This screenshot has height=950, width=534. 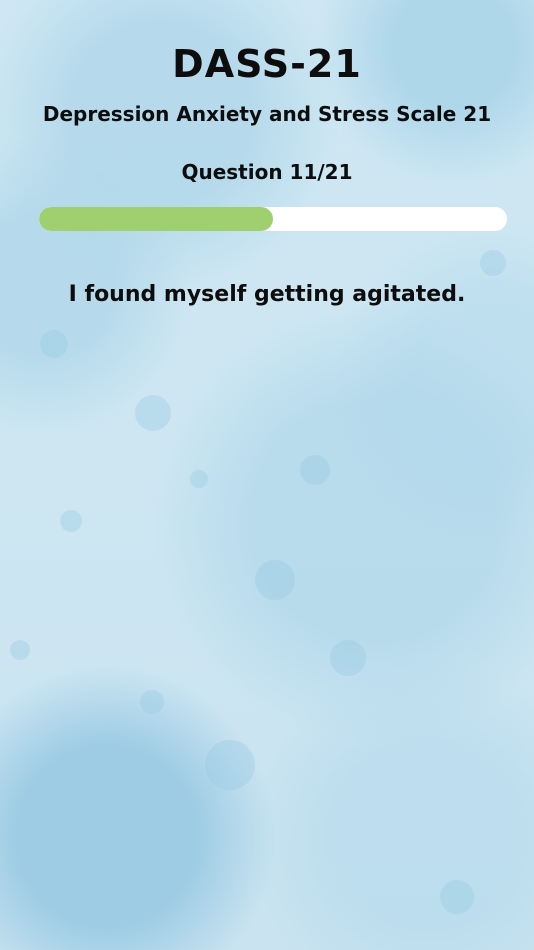 I want to click on progress-bar, so click(x=273, y=219).